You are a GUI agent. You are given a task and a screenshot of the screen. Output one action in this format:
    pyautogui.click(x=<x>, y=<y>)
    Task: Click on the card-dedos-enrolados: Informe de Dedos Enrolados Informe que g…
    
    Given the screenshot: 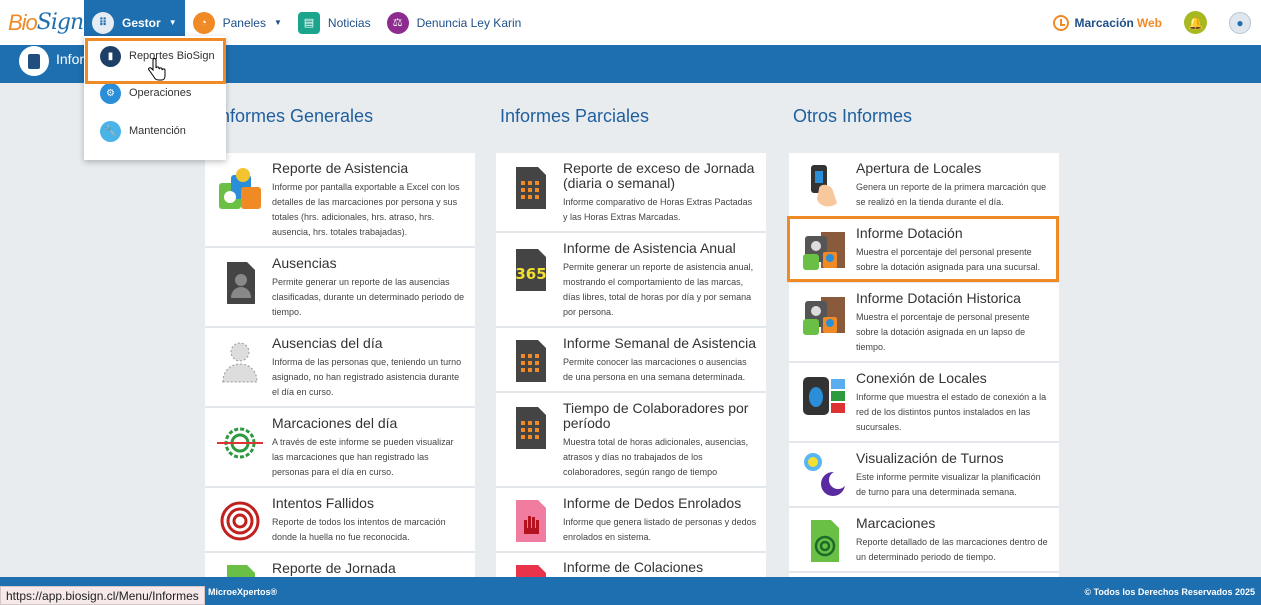 What is the action you would take?
    pyautogui.click(x=631, y=520)
    